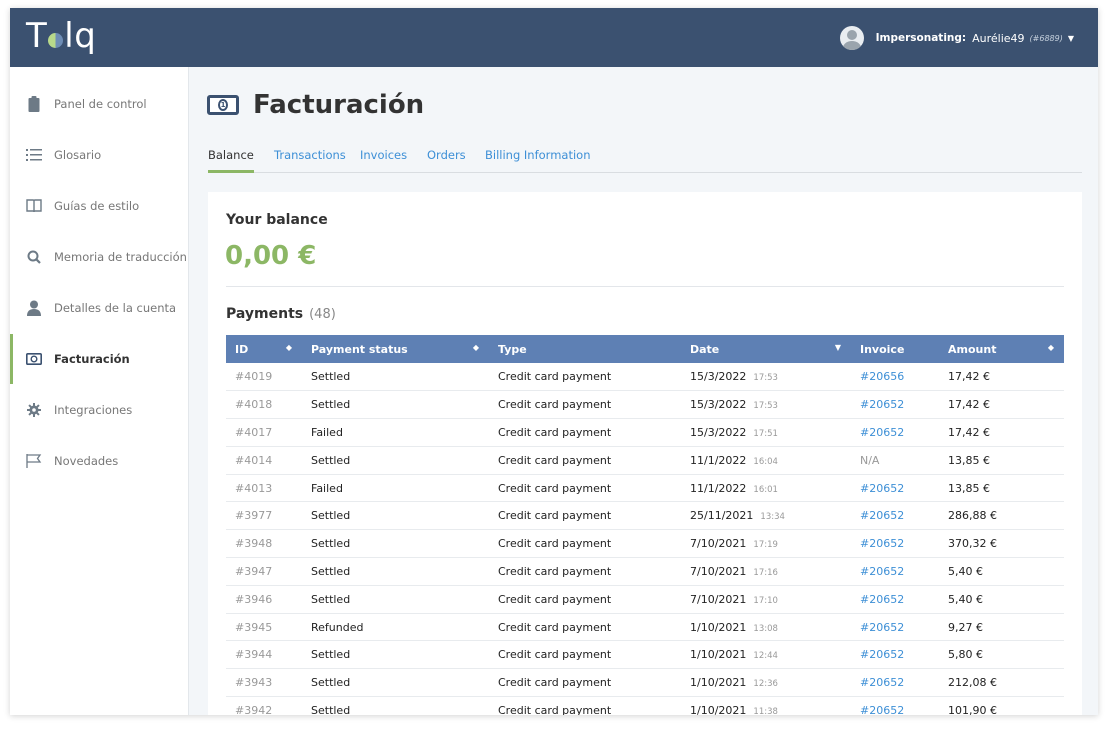 The height and width of the screenshot is (729, 1109). What do you see at coordinates (99, 461) in the screenshot?
I see `sidebar-item-novedades: Novedades` at bounding box center [99, 461].